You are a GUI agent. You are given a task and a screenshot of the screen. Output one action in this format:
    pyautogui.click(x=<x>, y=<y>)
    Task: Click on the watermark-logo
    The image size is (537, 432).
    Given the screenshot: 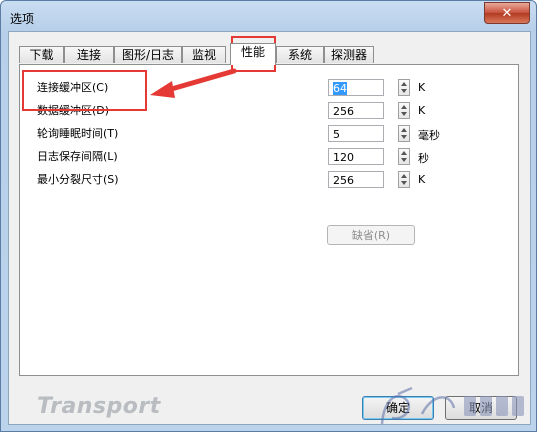 What is the action you would take?
    pyautogui.click(x=452, y=405)
    